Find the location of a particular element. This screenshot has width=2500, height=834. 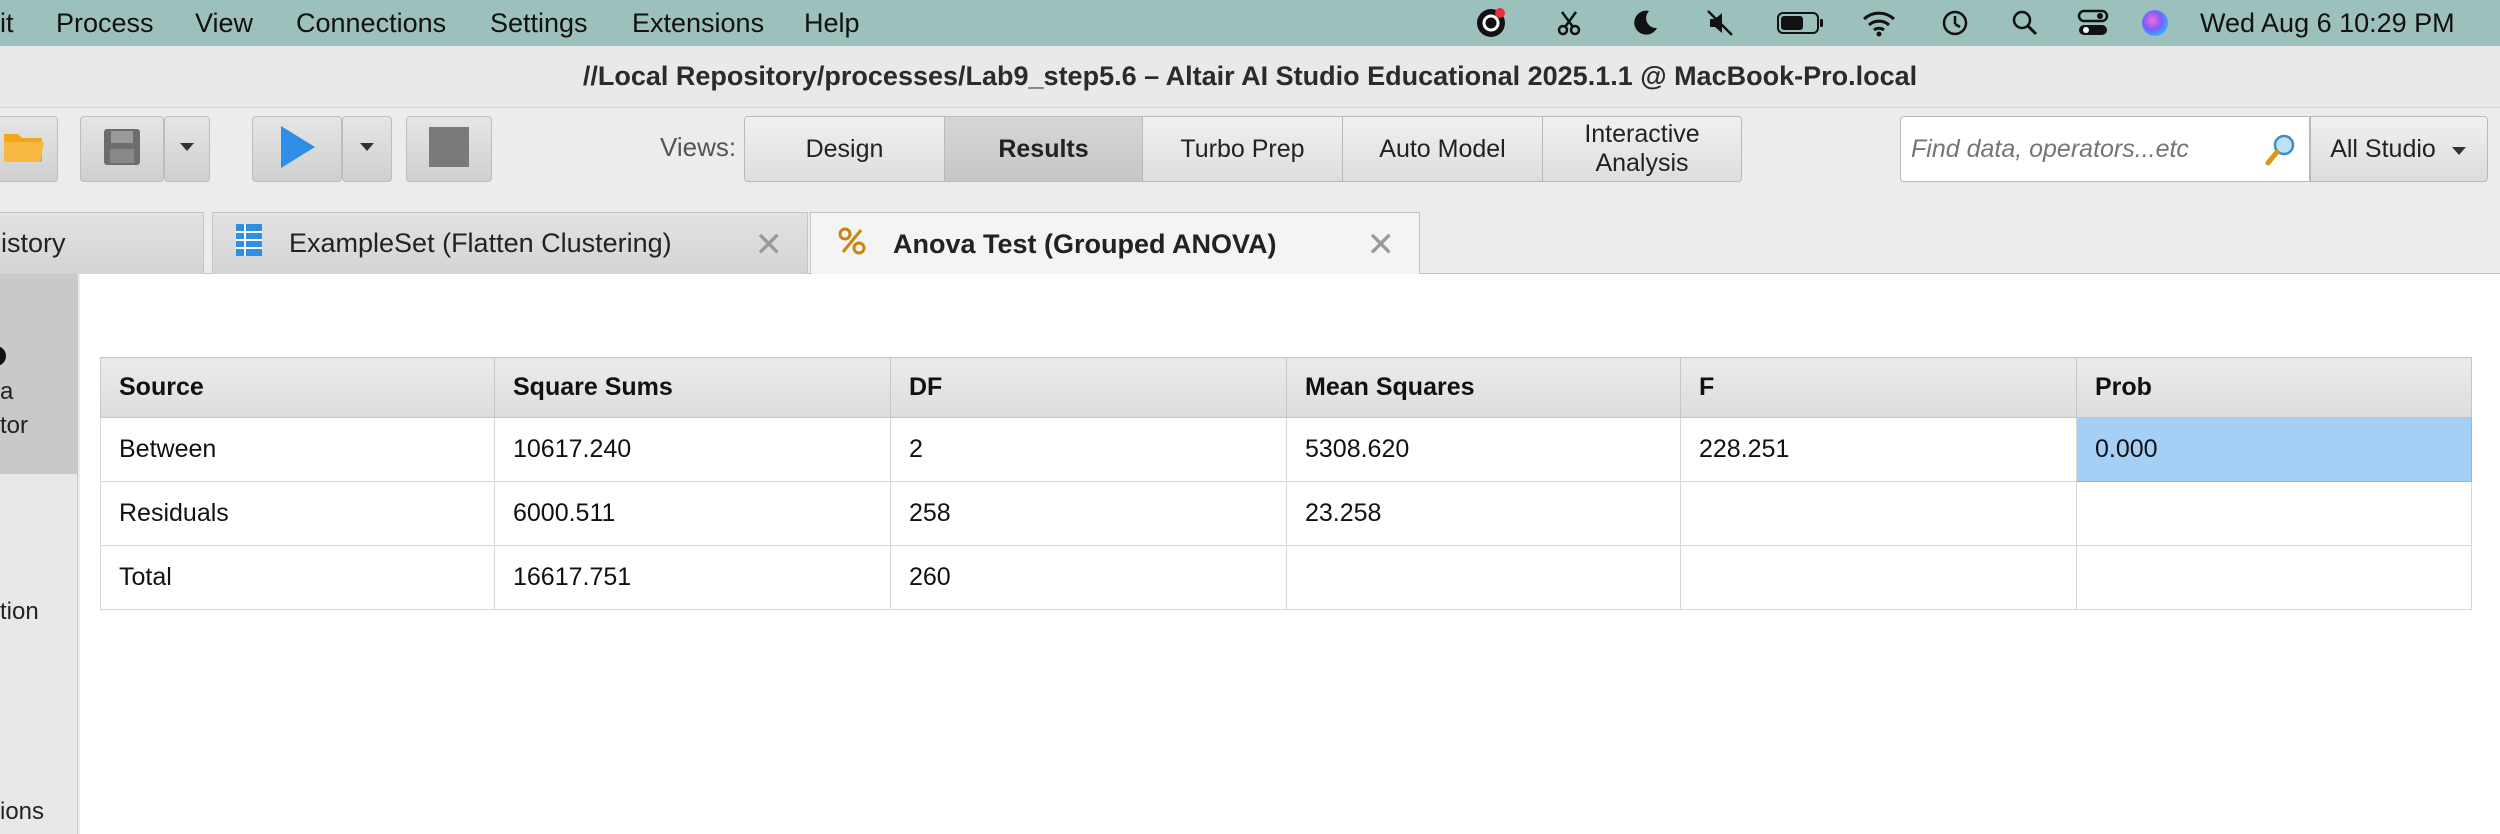

tab-label: Anova Test (Grouped ANOVA) is located at coordinates (1085, 243).